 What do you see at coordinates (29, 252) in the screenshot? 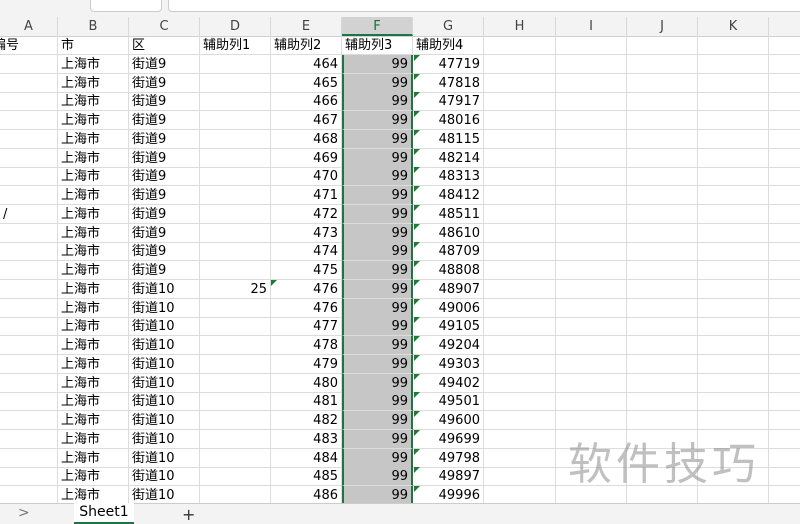
I see `cell-A12` at bounding box center [29, 252].